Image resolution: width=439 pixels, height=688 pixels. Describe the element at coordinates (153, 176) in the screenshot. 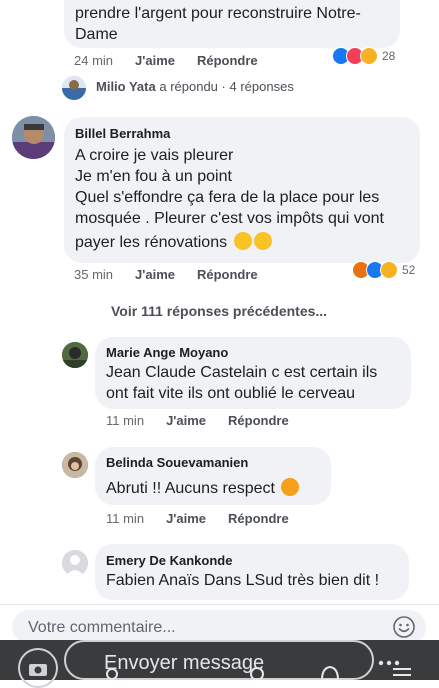

I see `comment-text: Je m'en fou à un point` at that location.